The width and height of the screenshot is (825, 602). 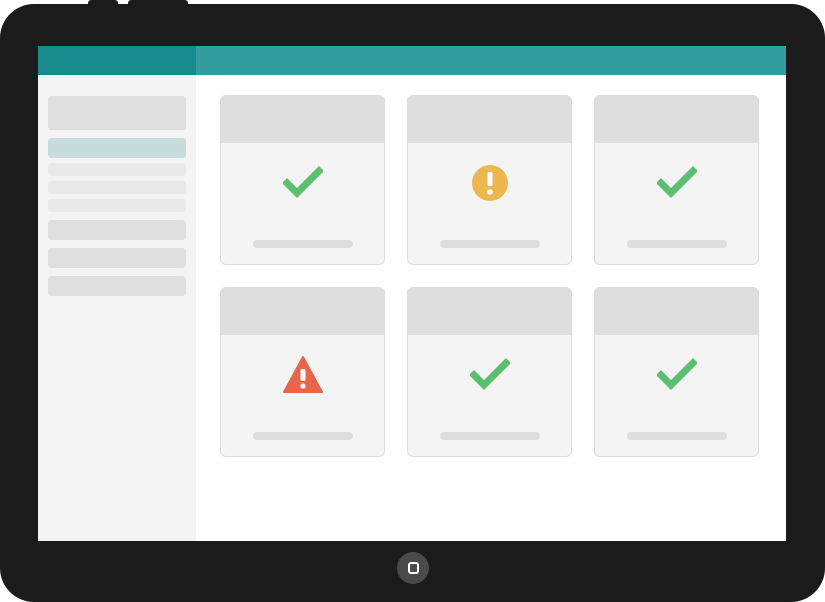 I want to click on top-bar, so click(x=412, y=60).